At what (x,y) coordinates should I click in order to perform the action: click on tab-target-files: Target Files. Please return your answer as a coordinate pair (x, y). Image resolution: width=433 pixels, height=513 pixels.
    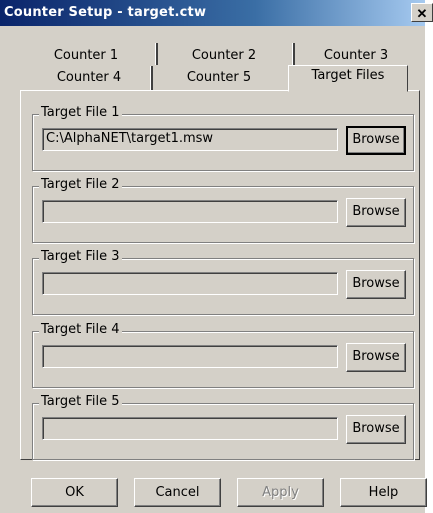
    Looking at the image, I should click on (348, 78).